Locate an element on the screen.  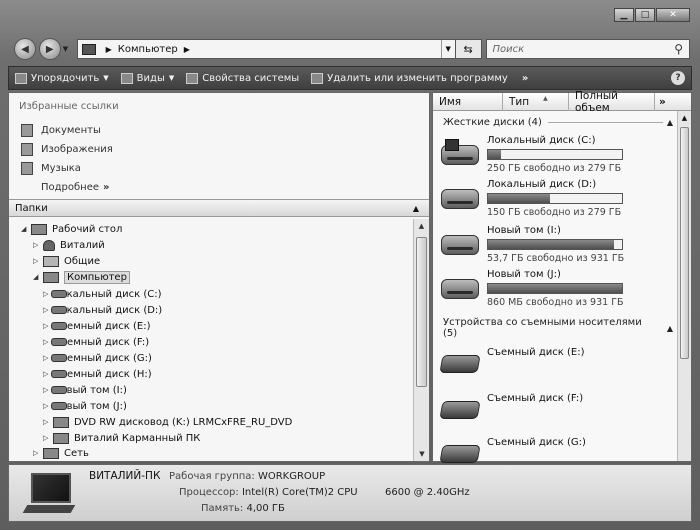
drive-item-j: Новый том (J:) 860 МБ свободно из 931 ГБ is located at coordinates (561, 289).